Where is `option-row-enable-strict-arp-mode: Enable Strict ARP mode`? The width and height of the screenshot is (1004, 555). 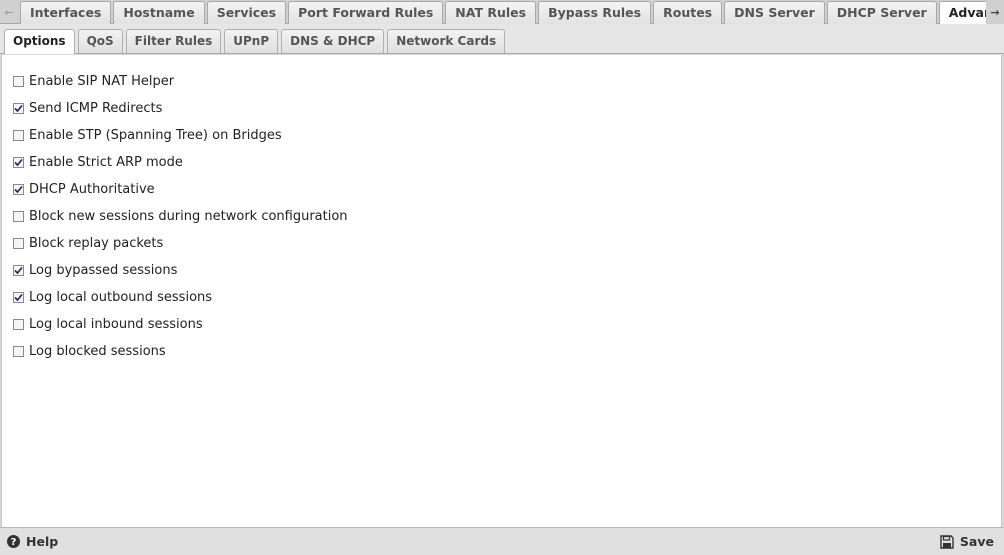 option-row-enable-strict-arp-mode: Enable Strict ARP mode is located at coordinates (180, 162).